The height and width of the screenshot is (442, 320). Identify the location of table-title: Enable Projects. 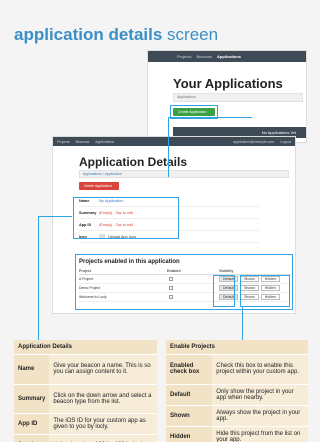
(237, 347).